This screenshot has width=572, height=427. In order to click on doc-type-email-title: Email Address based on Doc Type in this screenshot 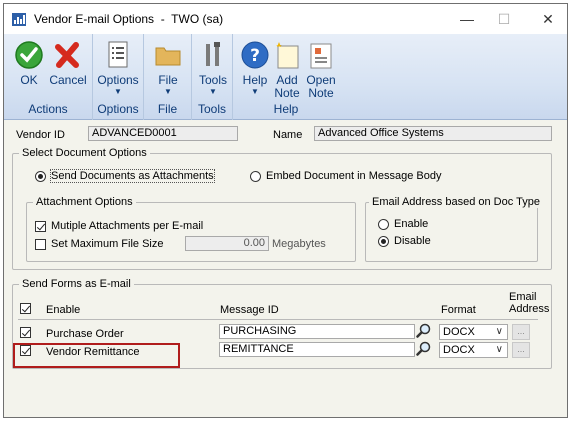, I will do `click(456, 202)`.